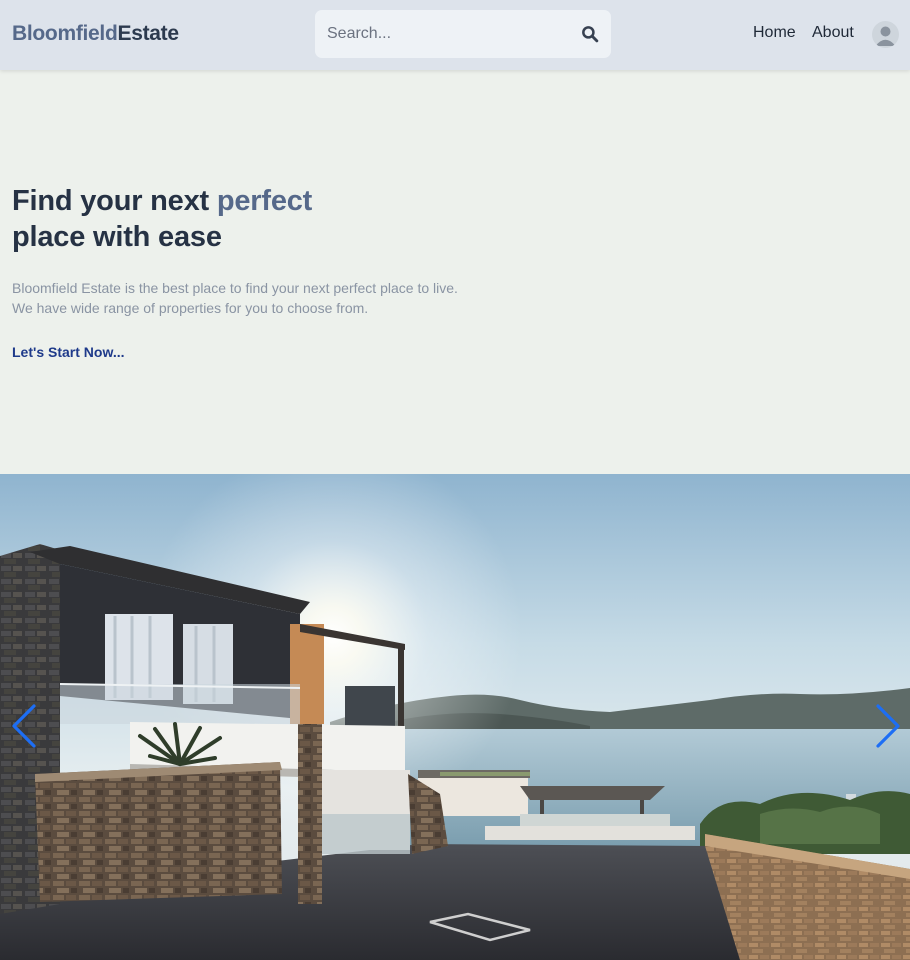  I want to click on search-icon, so click(590, 34).